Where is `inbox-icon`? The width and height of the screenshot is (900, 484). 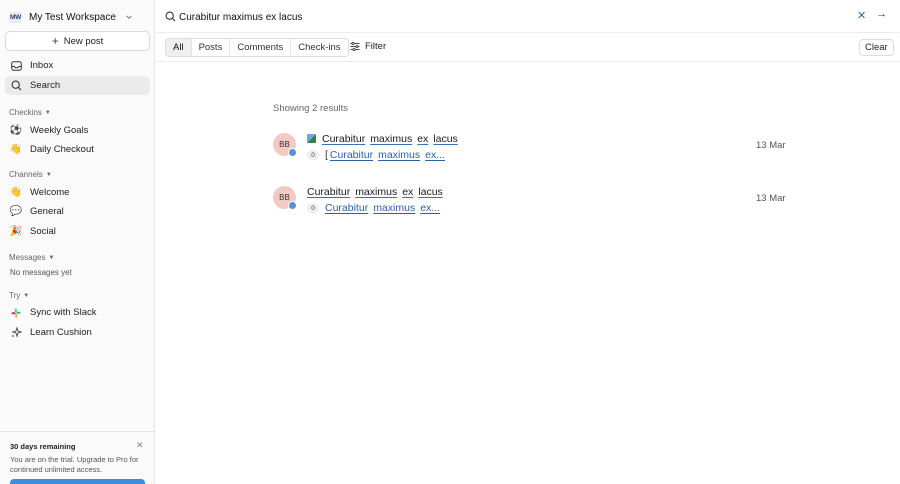
inbox-icon is located at coordinates (16, 66).